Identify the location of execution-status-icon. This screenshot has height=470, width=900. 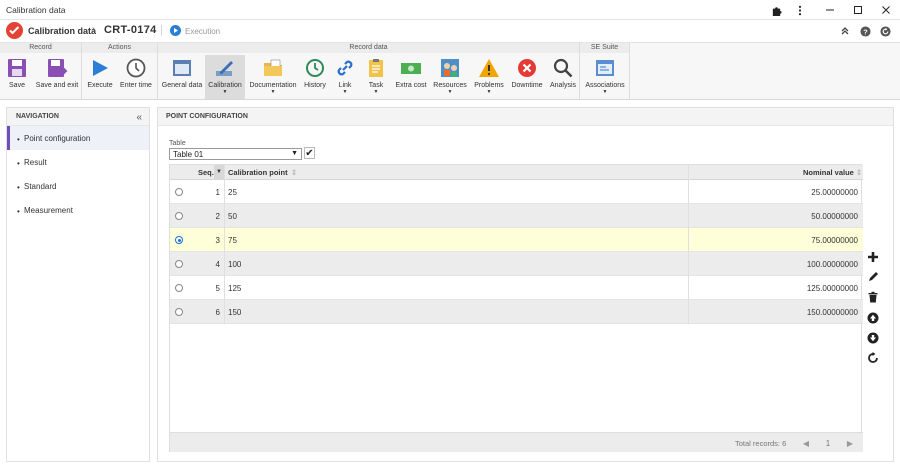
(175, 30).